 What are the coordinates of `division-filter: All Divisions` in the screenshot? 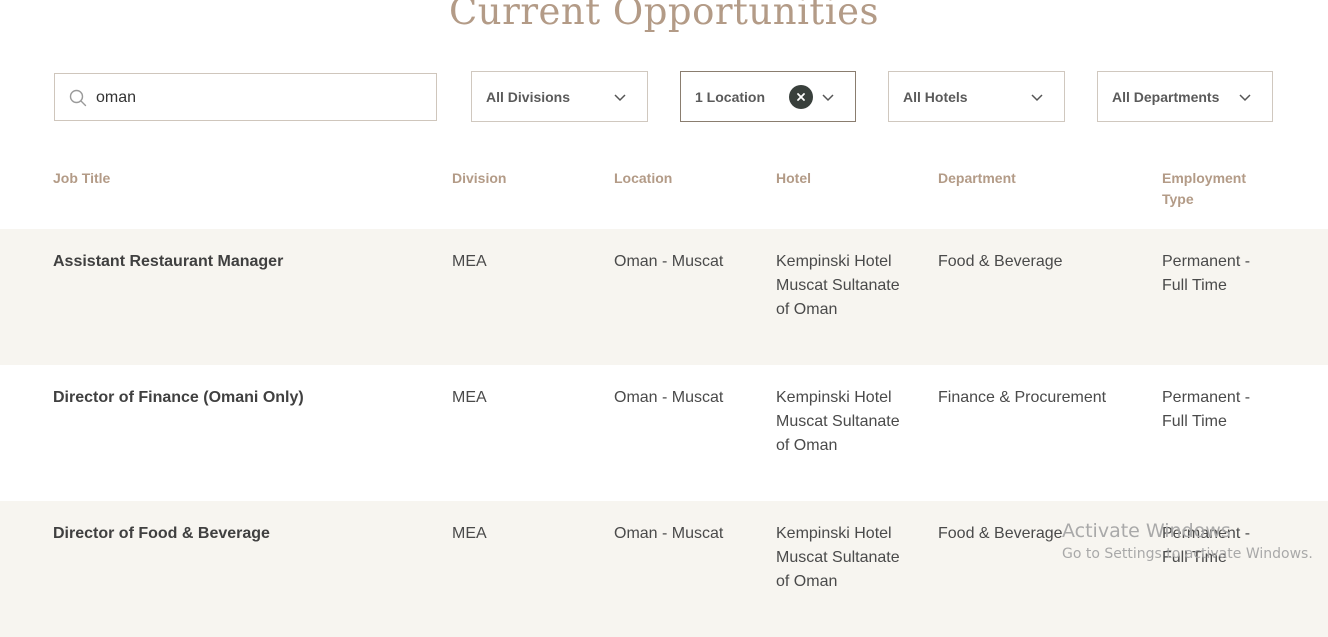 It's located at (559, 96).